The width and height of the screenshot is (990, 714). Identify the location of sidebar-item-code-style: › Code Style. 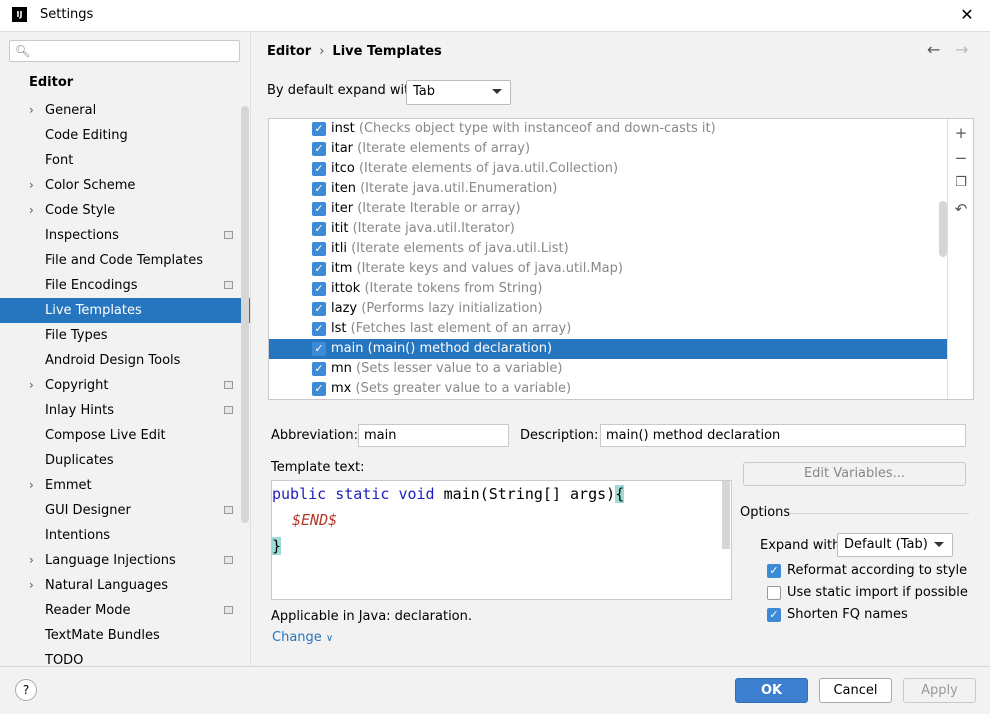
(125, 210).